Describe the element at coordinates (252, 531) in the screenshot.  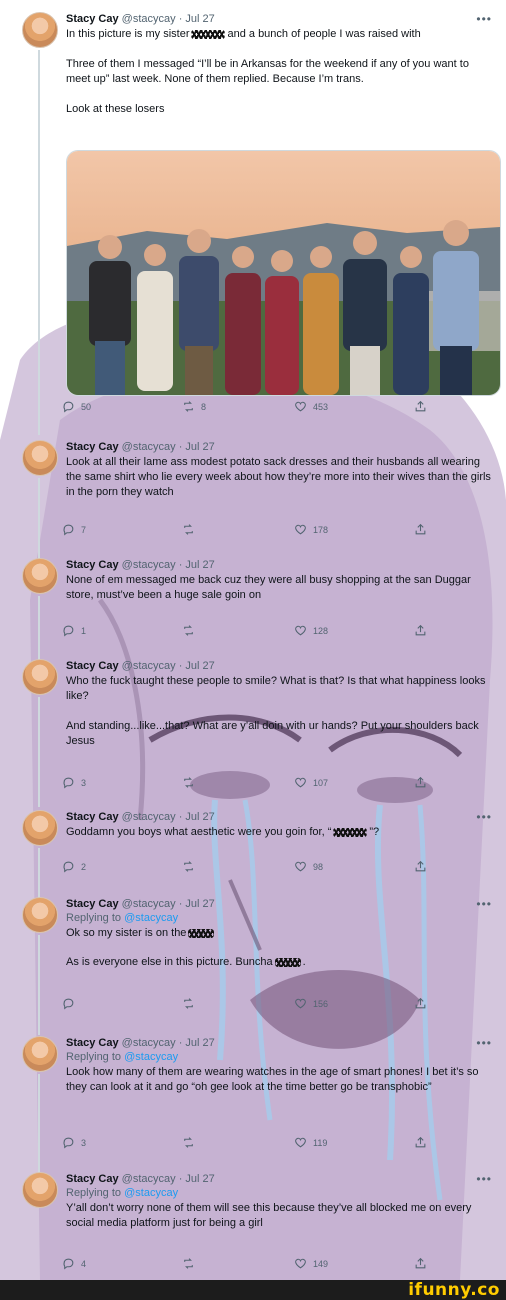
I see `tweet-actions: 7 178` at that location.